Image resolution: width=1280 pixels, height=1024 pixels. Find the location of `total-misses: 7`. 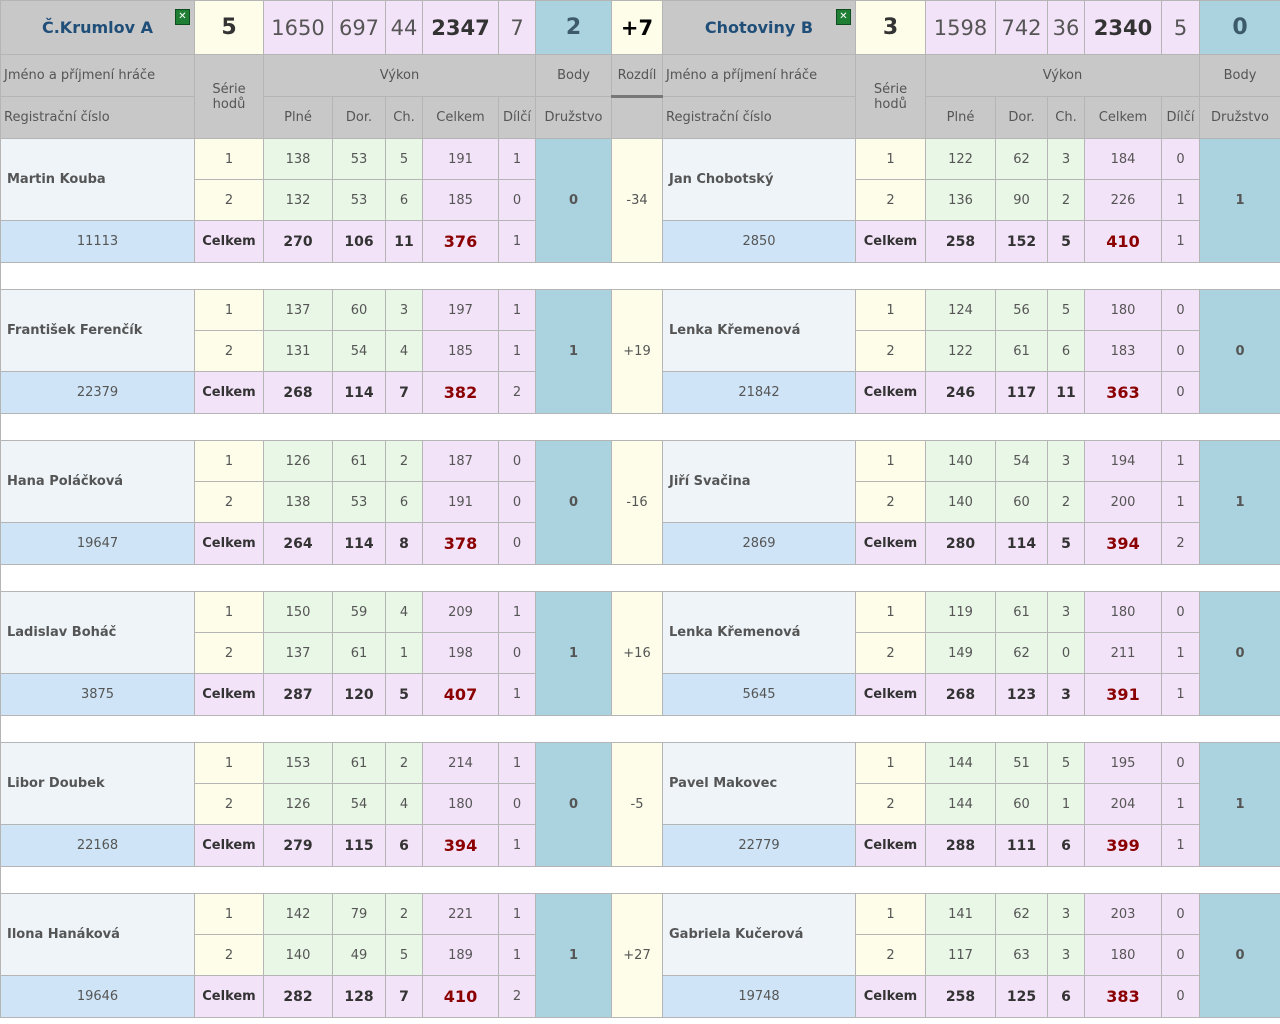

total-misses: 7 is located at coordinates (404, 392).